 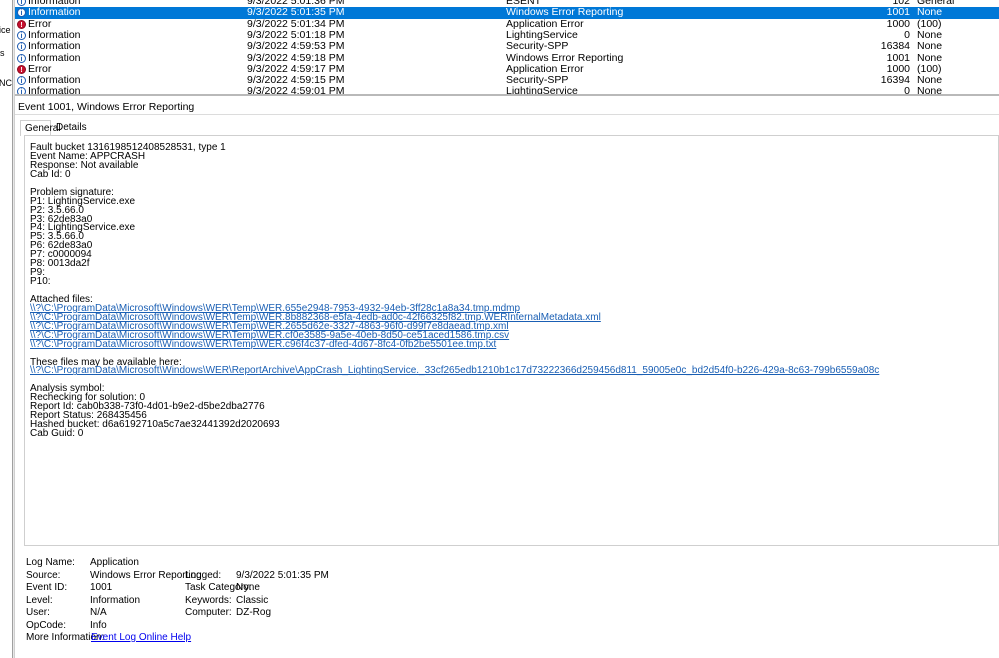 I want to click on event-level: Error, so click(x=40, y=23).